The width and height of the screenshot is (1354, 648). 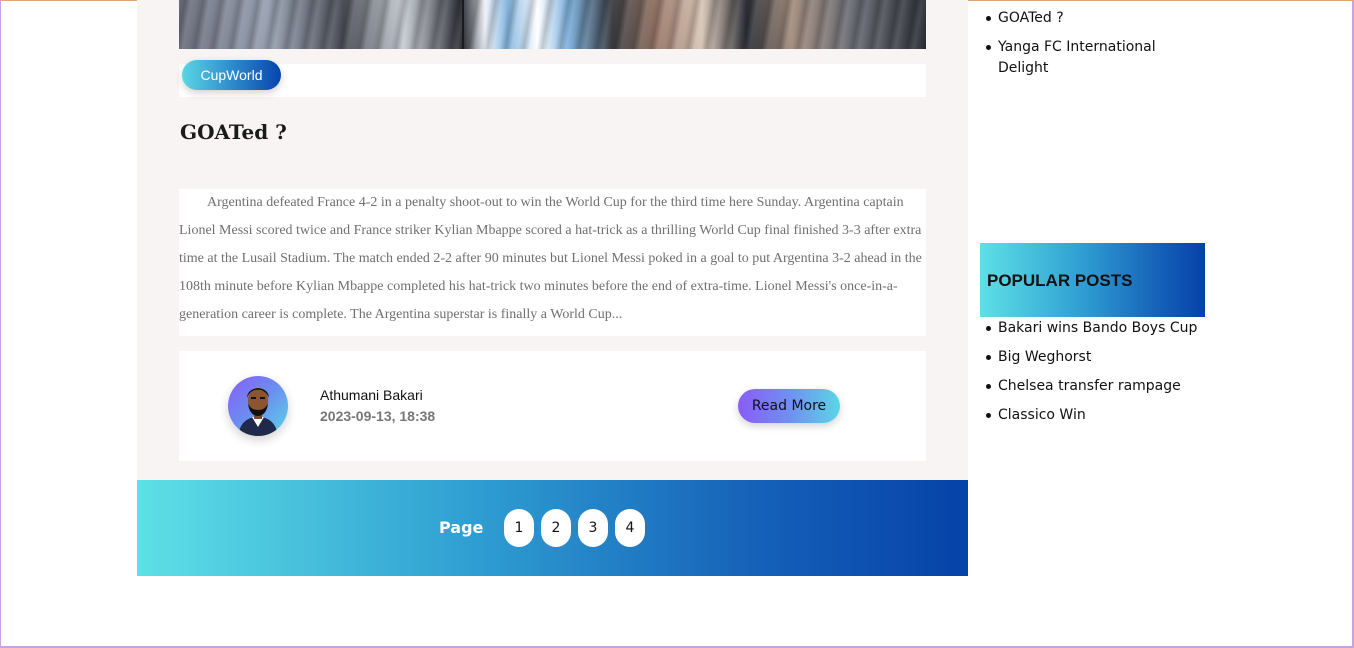 What do you see at coordinates (519, 528) in the screenshot?
I see `page-button-1: 1` at bounding box center [519, 528].